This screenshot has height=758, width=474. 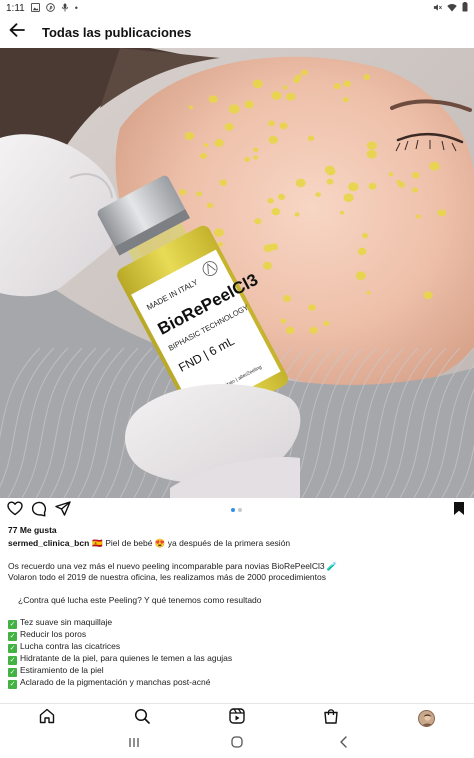 What do you see at coordinates (237, 647) in the screenshot?
I see `benefit-item: ✓ Lucha contra las cicatrices` at bounding box center [237, 647].